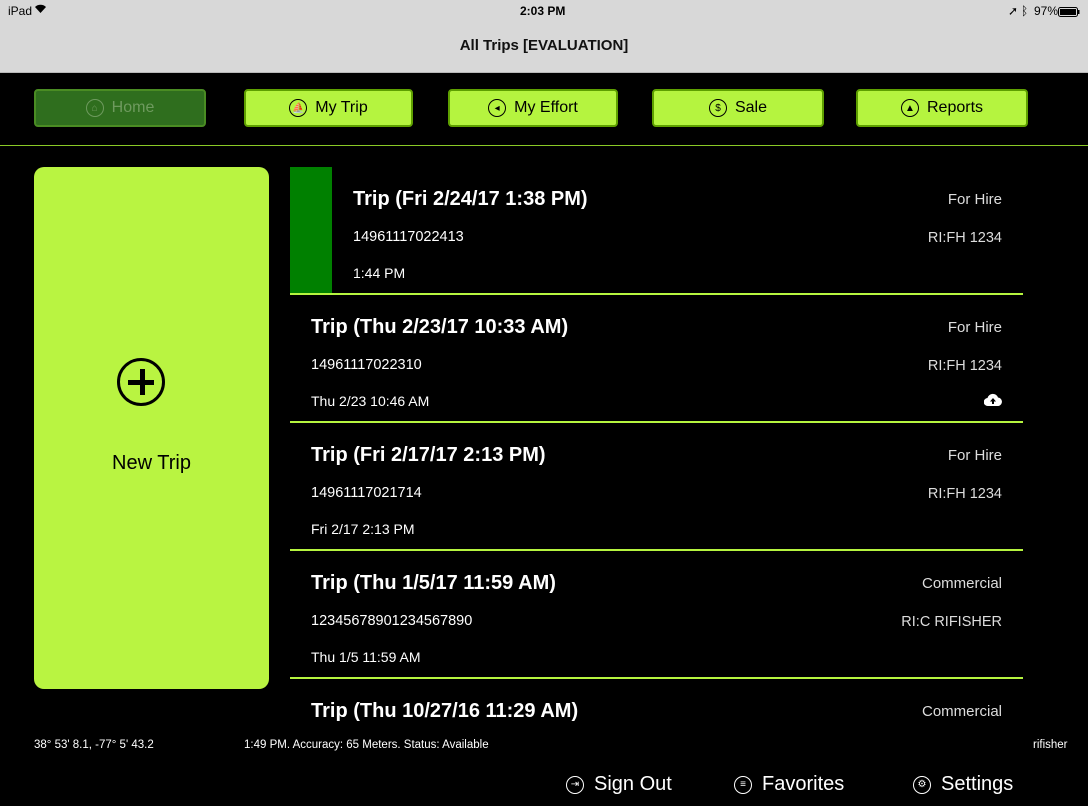 This screenshot has width=1088, height=806. What do you see at coordinates (977, 784) in the screenshot?
I see `settings-label: Settings` at bounding box center [977, 784].